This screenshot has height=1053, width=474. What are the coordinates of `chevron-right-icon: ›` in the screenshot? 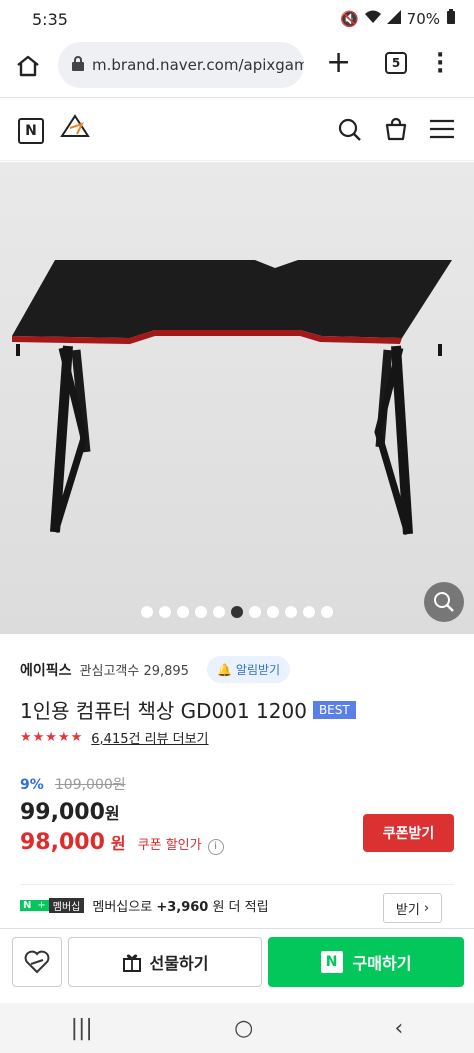 It's located at (424, 908).